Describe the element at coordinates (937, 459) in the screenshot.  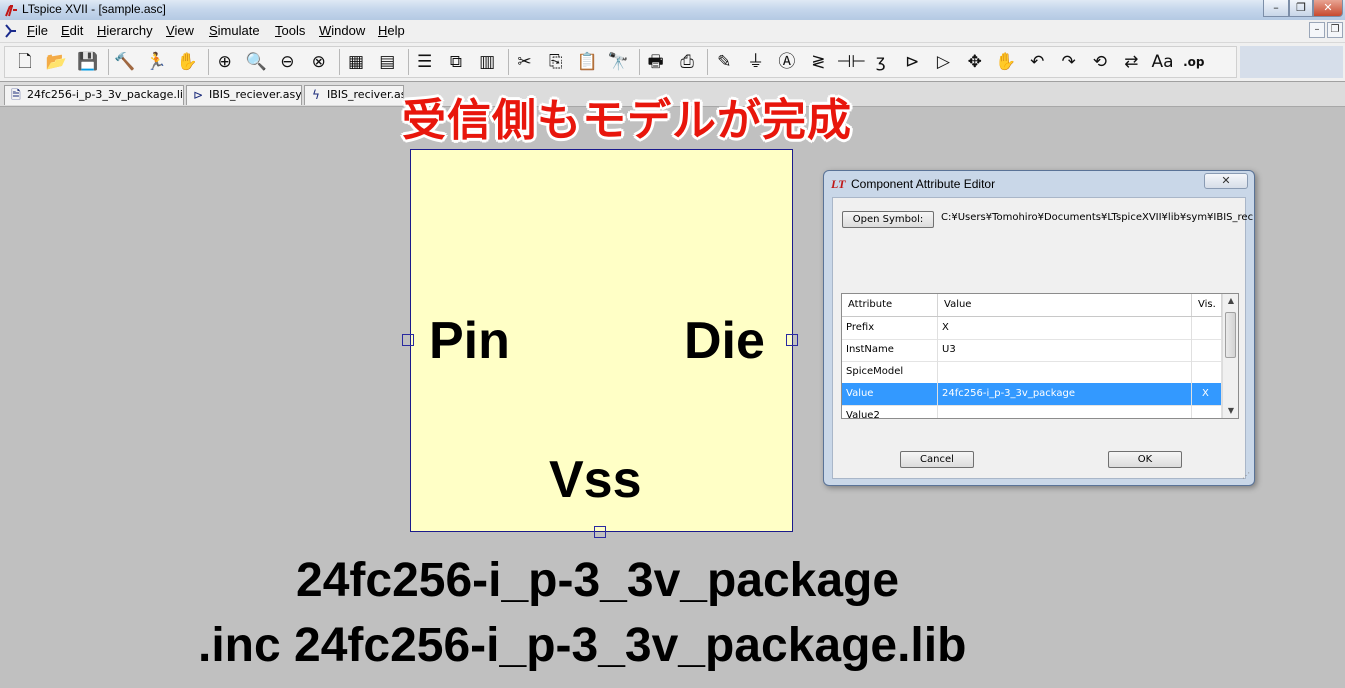
I see `cancel-button: Cancel` at that location.